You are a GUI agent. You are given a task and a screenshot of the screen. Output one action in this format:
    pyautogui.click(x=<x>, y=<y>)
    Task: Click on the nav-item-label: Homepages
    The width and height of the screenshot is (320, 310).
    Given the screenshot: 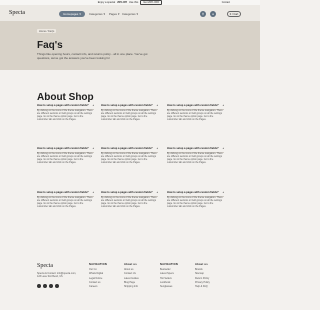 What is the action you would take?
    pyautogui.click(x=71, y=14)
    